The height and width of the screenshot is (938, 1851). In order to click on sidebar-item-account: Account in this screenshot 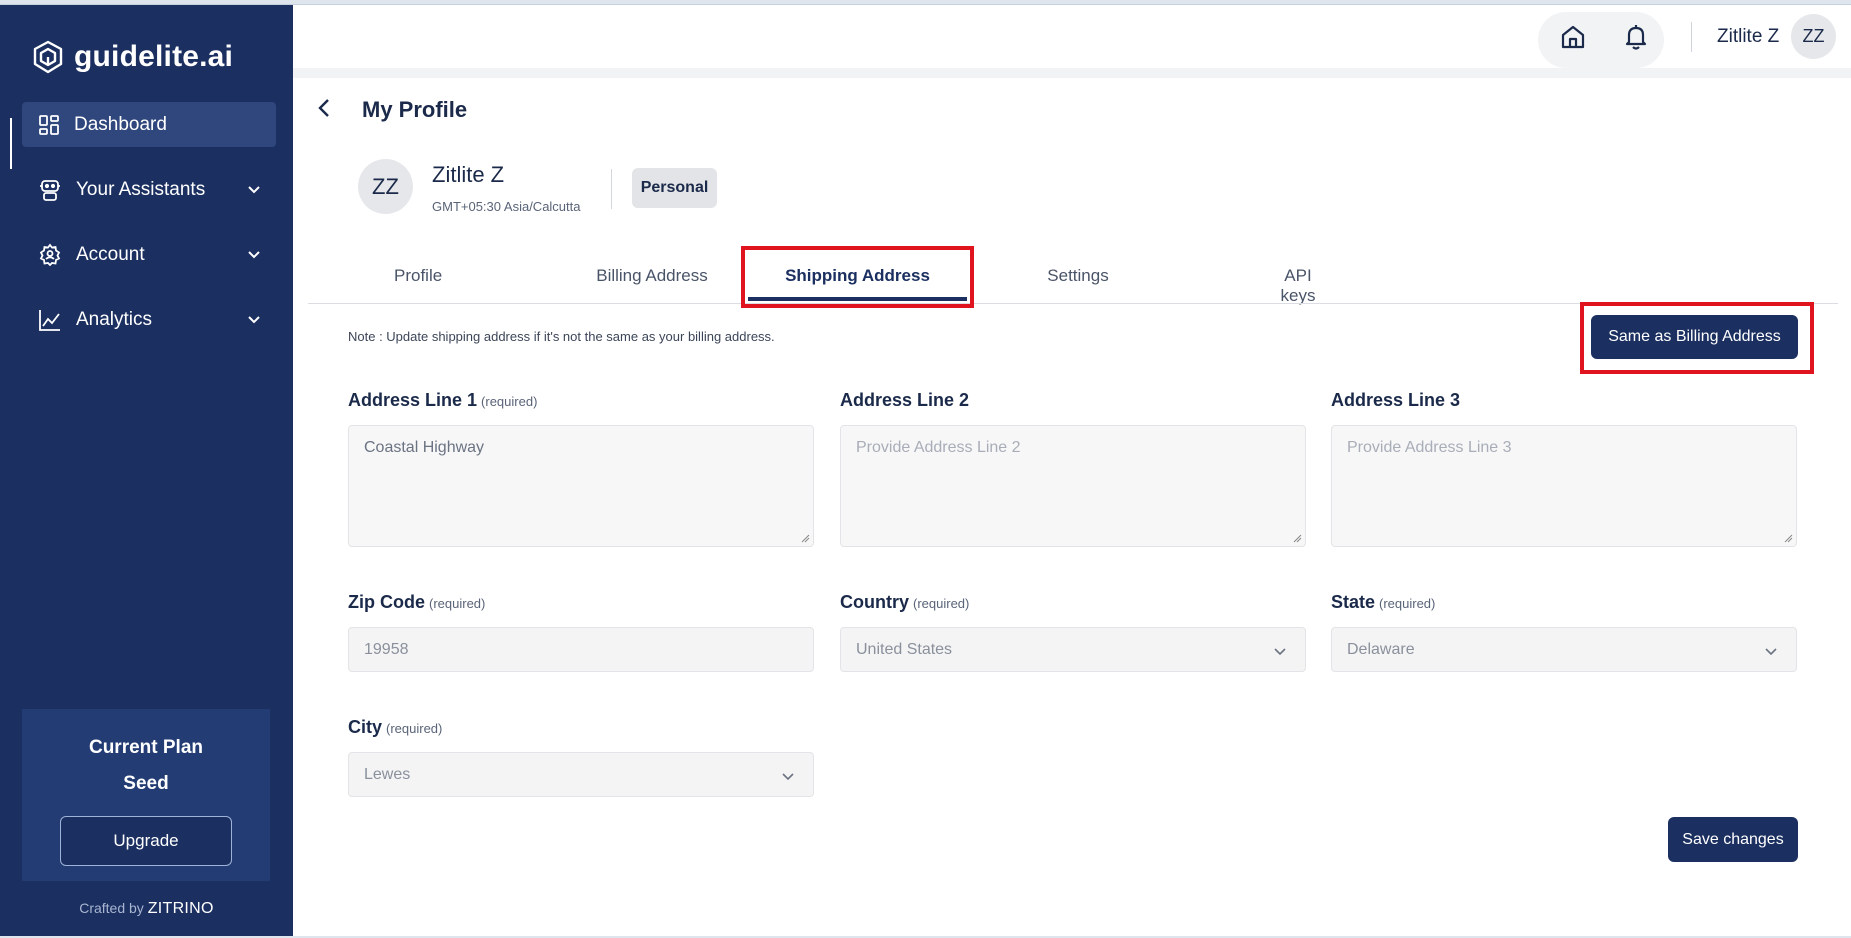, I will do `click(149, 254)`.